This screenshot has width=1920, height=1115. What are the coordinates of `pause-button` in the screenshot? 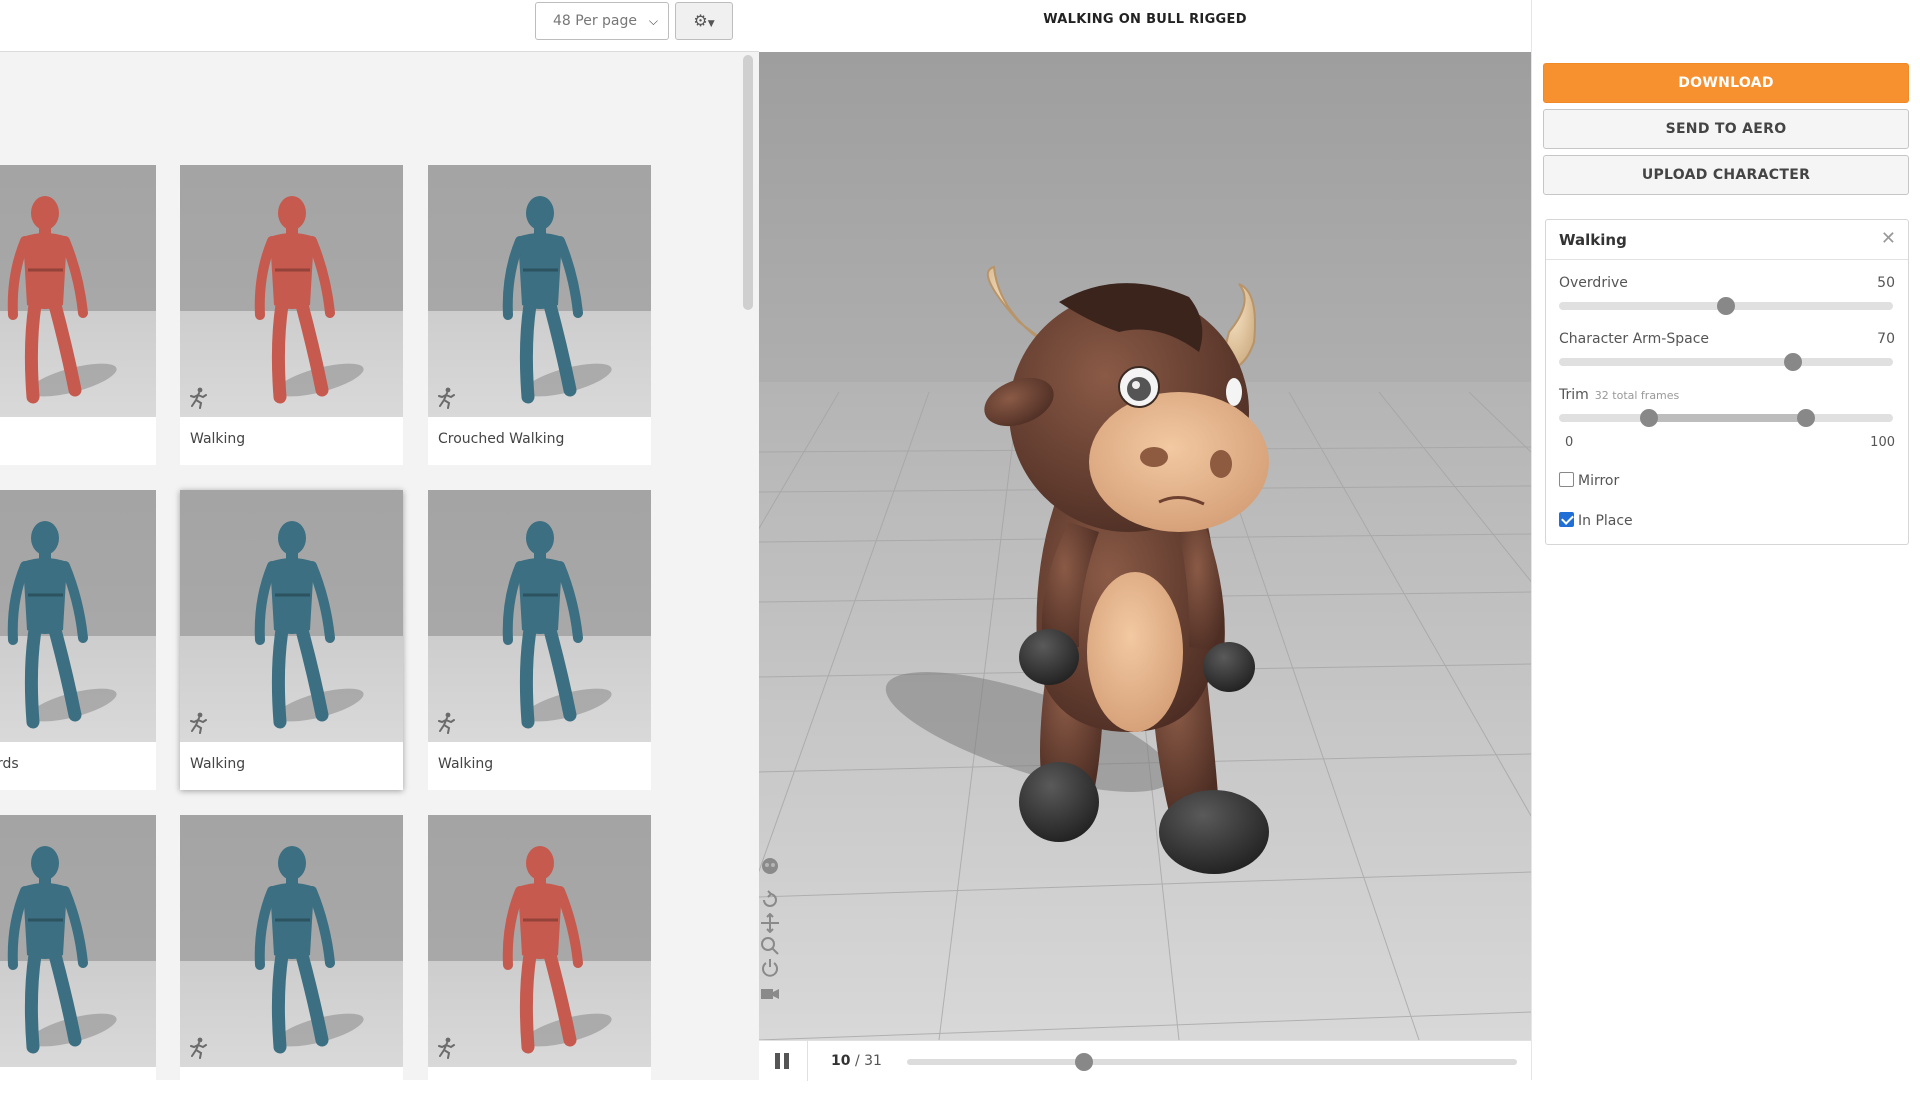 It's located at (783, 1061).